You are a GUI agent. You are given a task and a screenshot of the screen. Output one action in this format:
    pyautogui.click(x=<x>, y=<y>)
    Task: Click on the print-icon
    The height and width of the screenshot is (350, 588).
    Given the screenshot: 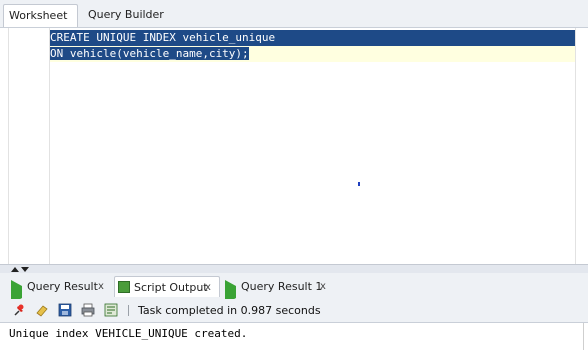 What is the action you would take?
    pyautogui.click(x=88, y=310)
    